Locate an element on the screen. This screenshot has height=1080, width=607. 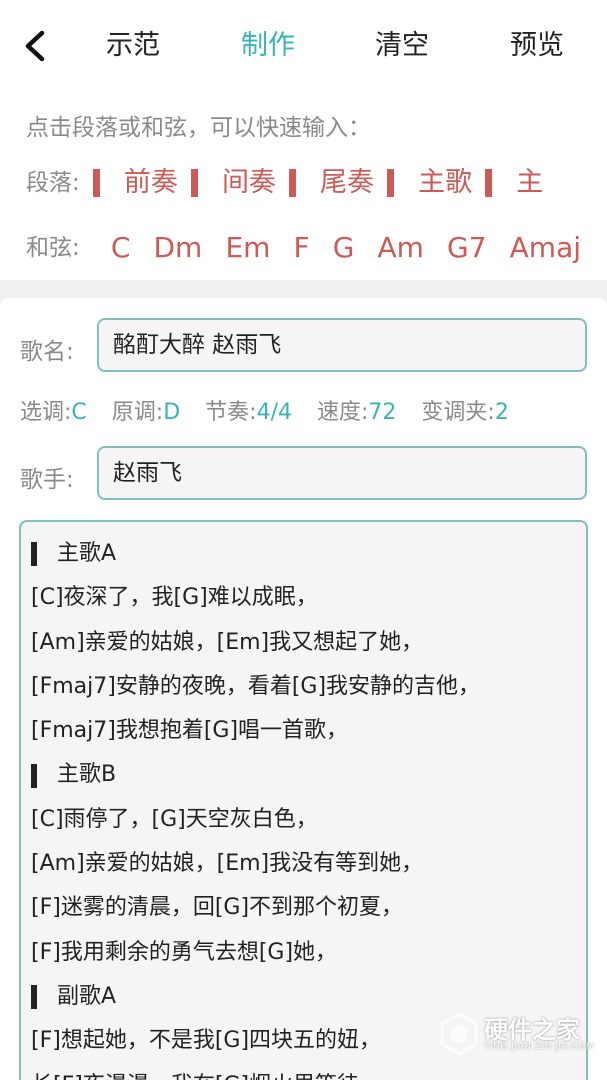
back-arrow-icon is located at coordinates (36, 46).